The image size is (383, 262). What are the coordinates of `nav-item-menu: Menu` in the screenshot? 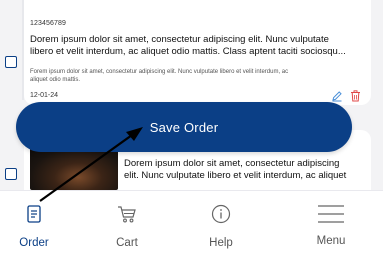 It's located at (331, 226).